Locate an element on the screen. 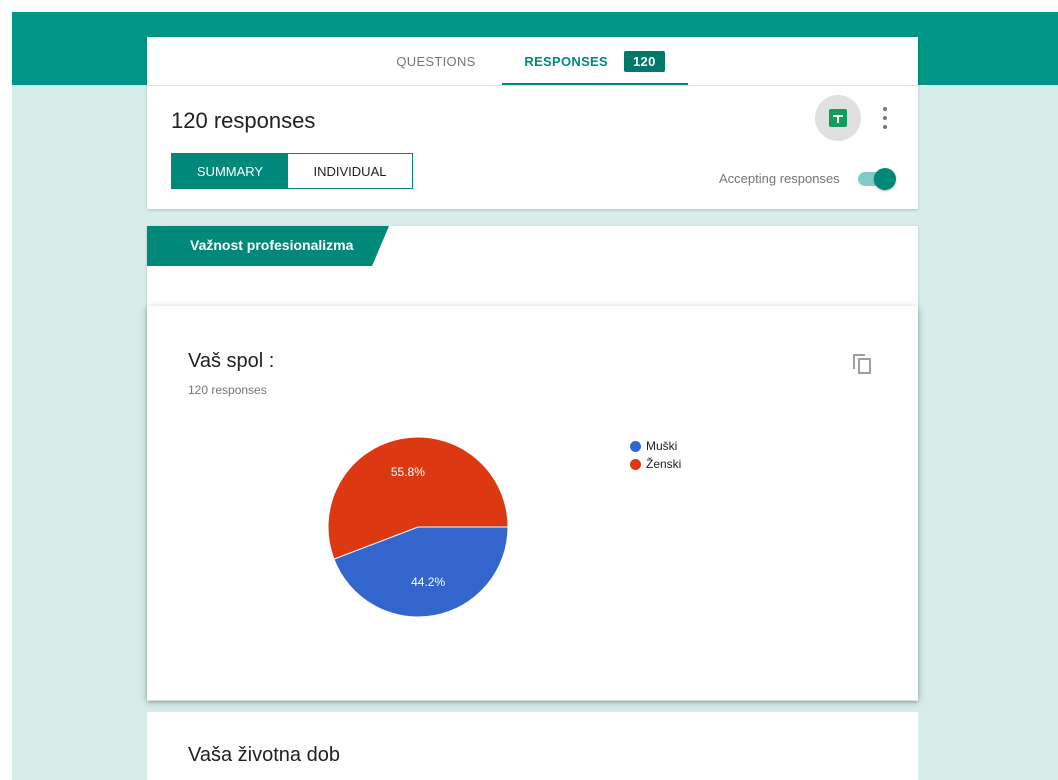 This screenshot has height=780, width=1058. create-spreadsheet-button is located at coordinates (838, 118).